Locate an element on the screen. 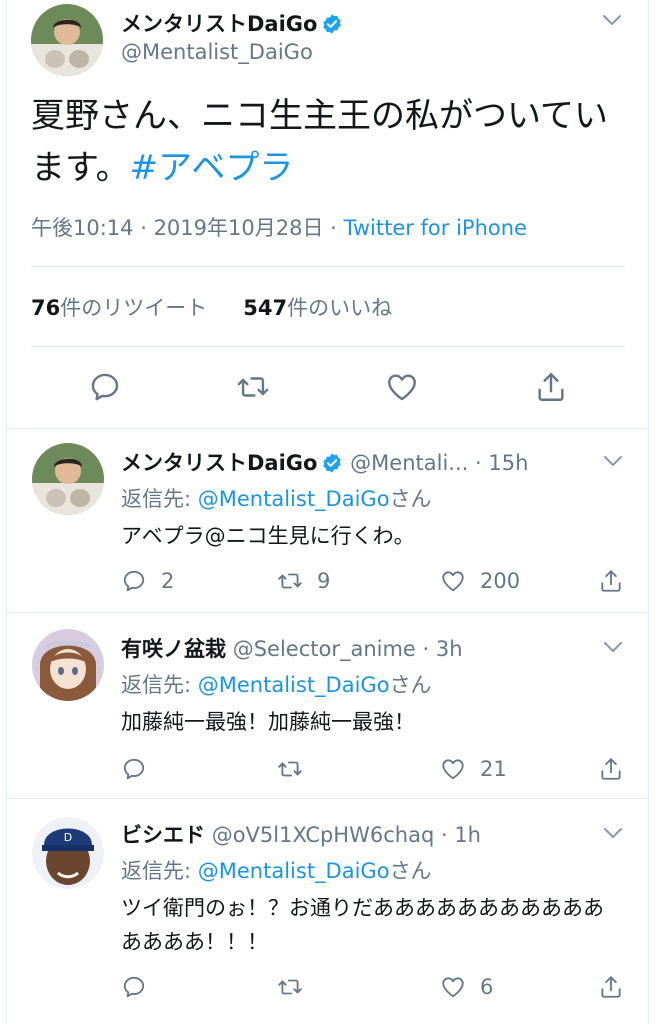  retweet-count: 9 is located at coordinates (324, 581).